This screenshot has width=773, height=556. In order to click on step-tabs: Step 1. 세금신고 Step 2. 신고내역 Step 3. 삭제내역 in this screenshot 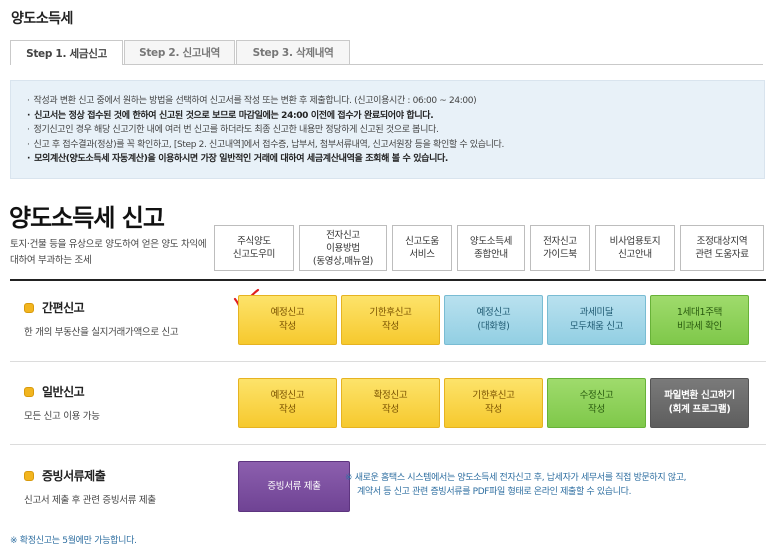, I will do `click(180, 52)`.